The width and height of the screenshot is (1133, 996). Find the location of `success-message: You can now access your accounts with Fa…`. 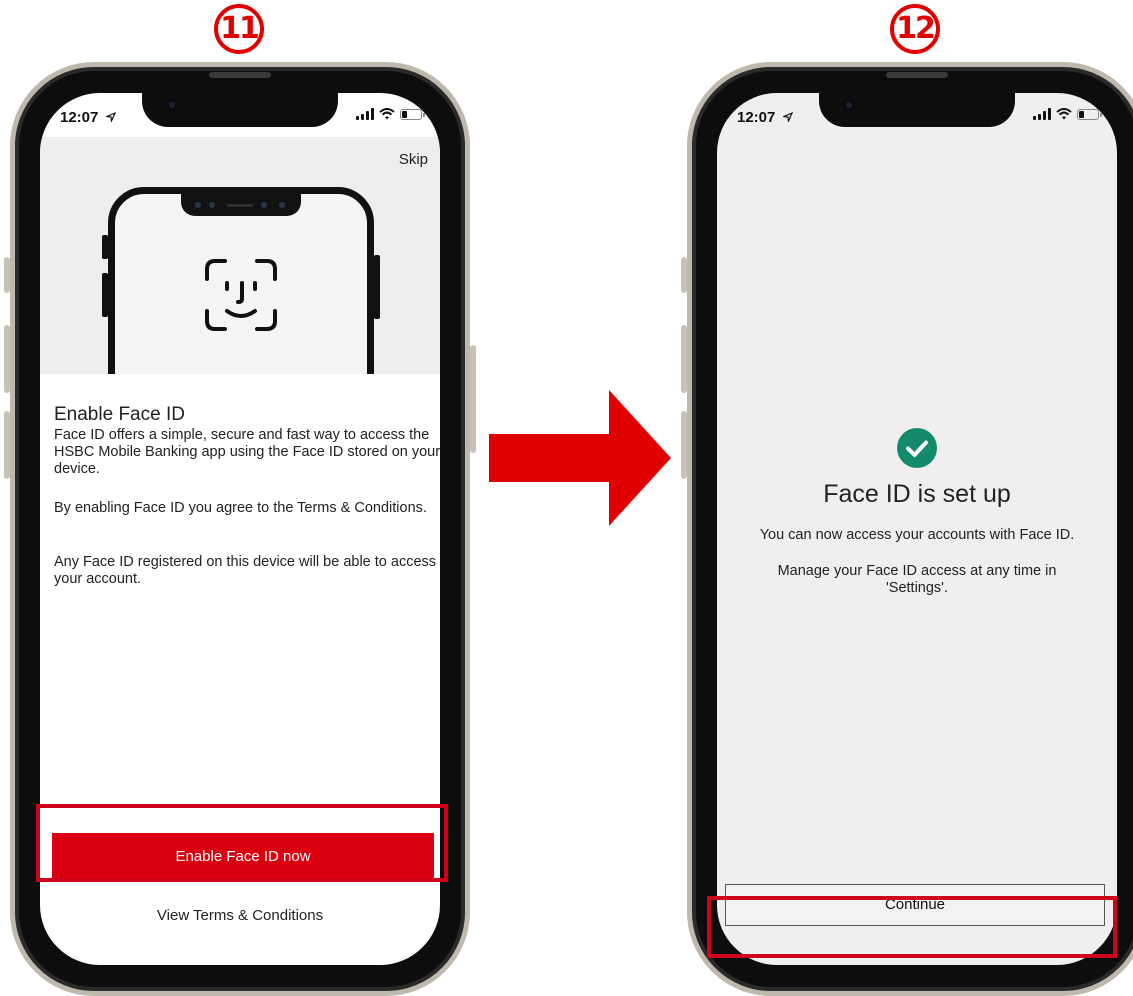

success-message: You can now access your accounts with Fa… is located at coordinates (917, 535).